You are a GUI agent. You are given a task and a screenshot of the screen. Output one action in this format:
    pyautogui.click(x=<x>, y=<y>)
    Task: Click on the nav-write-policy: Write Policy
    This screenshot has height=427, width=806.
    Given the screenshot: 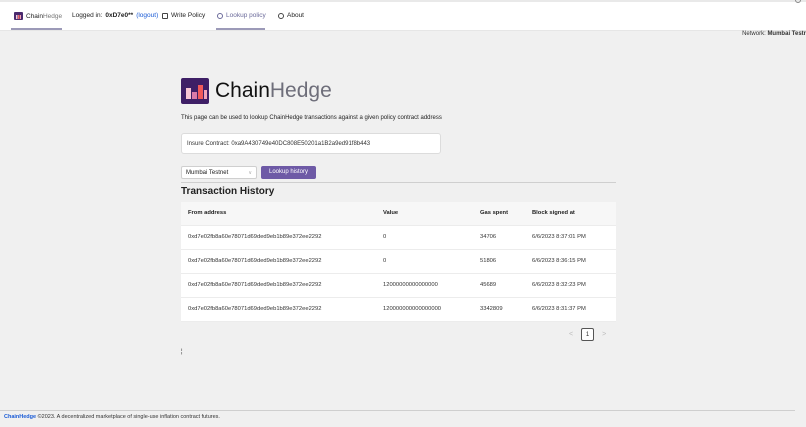 What is the action you would take?
    pyautogui.click(x=183, y=15)
    